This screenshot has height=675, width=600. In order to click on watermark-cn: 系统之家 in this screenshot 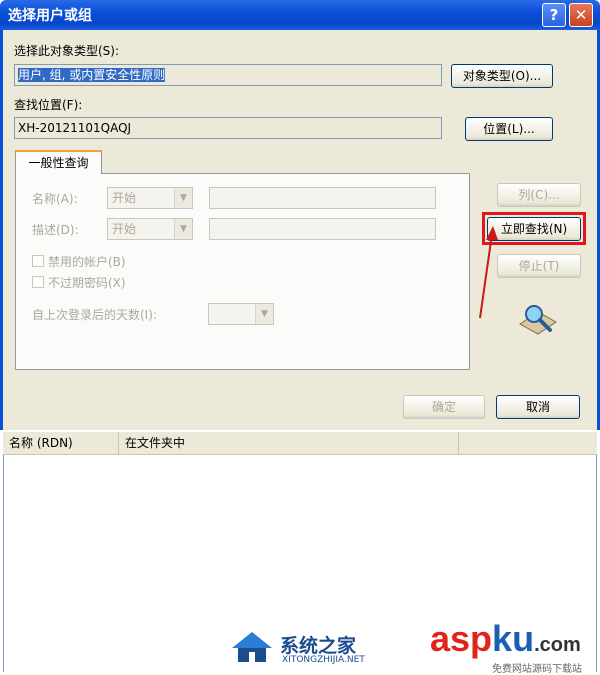, I will do `click(318, 646)`.